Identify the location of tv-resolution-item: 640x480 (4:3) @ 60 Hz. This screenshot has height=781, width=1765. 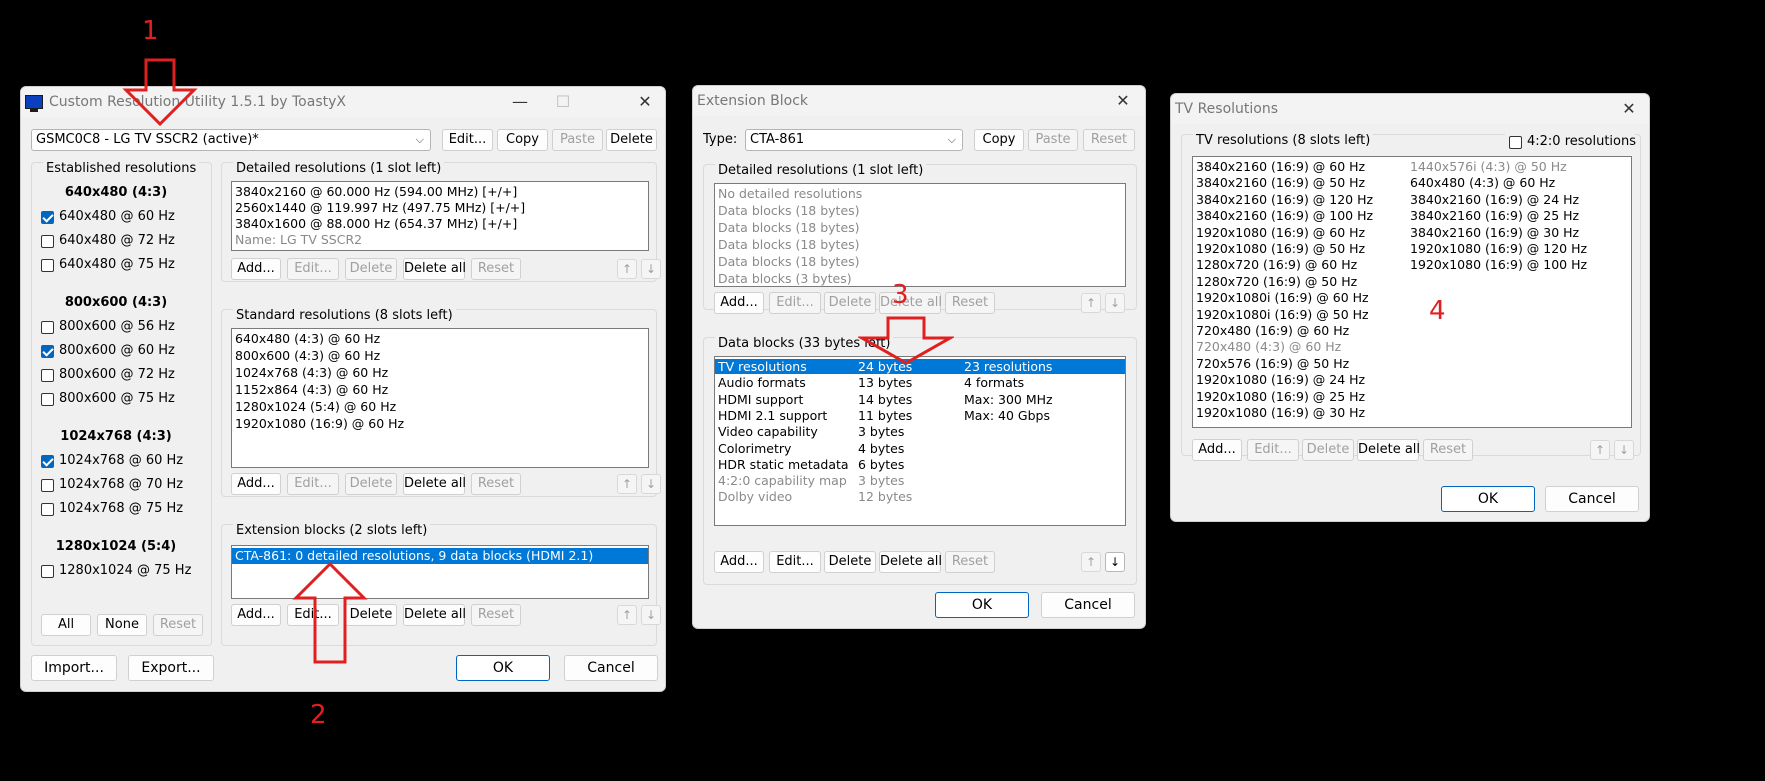
(1519, 182).